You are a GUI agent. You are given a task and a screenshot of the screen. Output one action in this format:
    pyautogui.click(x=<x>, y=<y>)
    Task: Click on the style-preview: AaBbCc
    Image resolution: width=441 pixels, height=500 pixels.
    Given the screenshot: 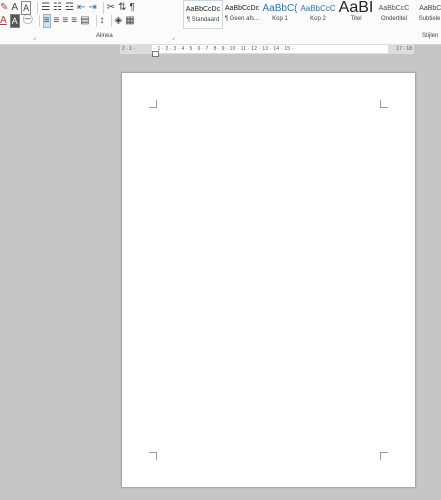 What is the action you would take?
    pyautogui.click(x=430, y=8)
    